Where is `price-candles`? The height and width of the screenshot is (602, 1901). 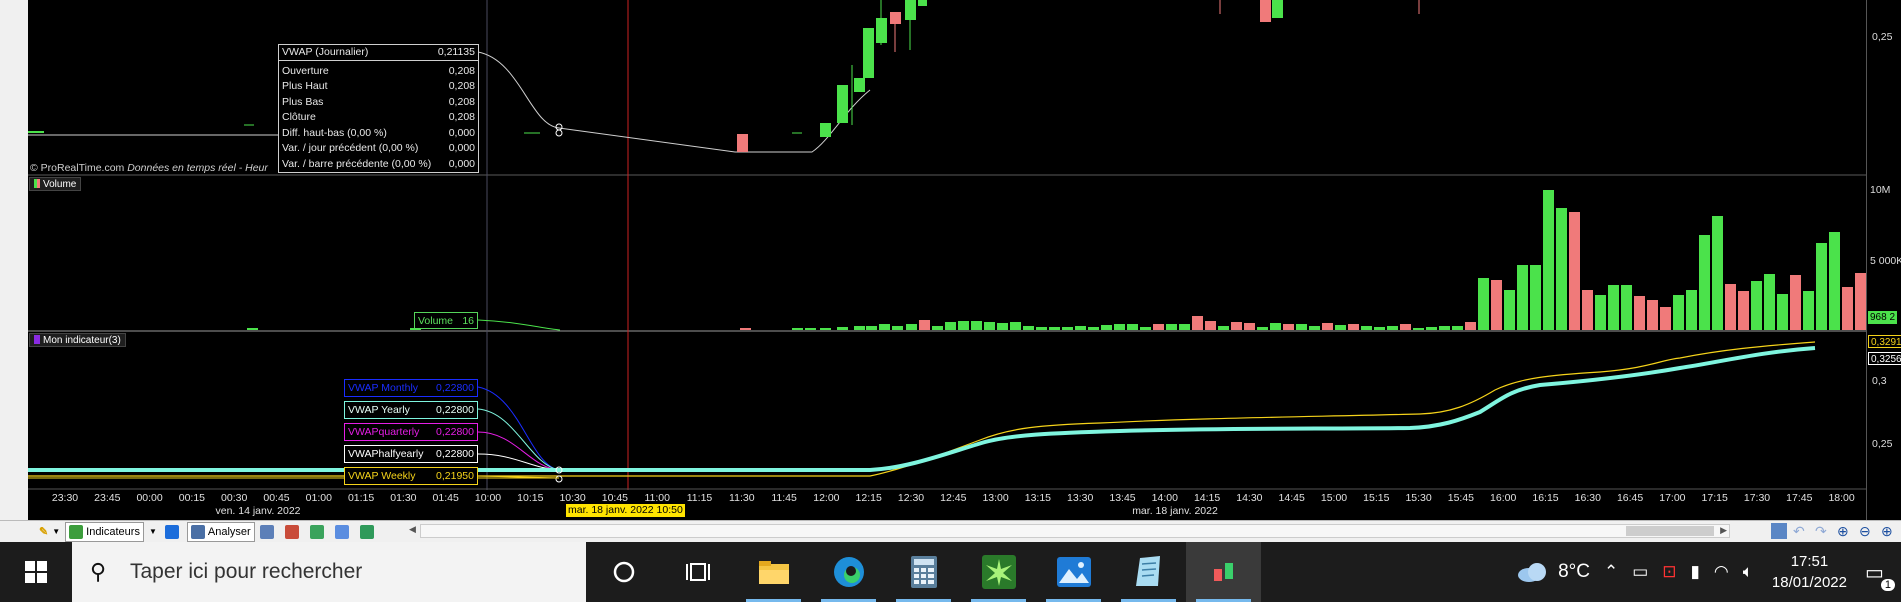 price-candles is located at coordinates (1078, 76).